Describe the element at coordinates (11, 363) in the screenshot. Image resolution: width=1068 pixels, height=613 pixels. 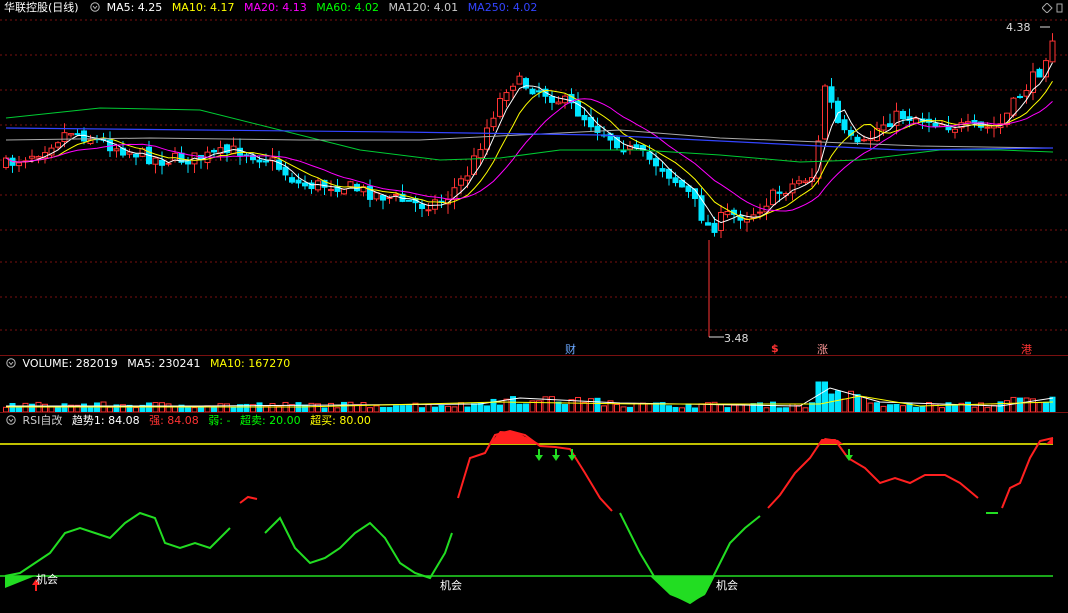
I see `volume-settings-icon` at that location.